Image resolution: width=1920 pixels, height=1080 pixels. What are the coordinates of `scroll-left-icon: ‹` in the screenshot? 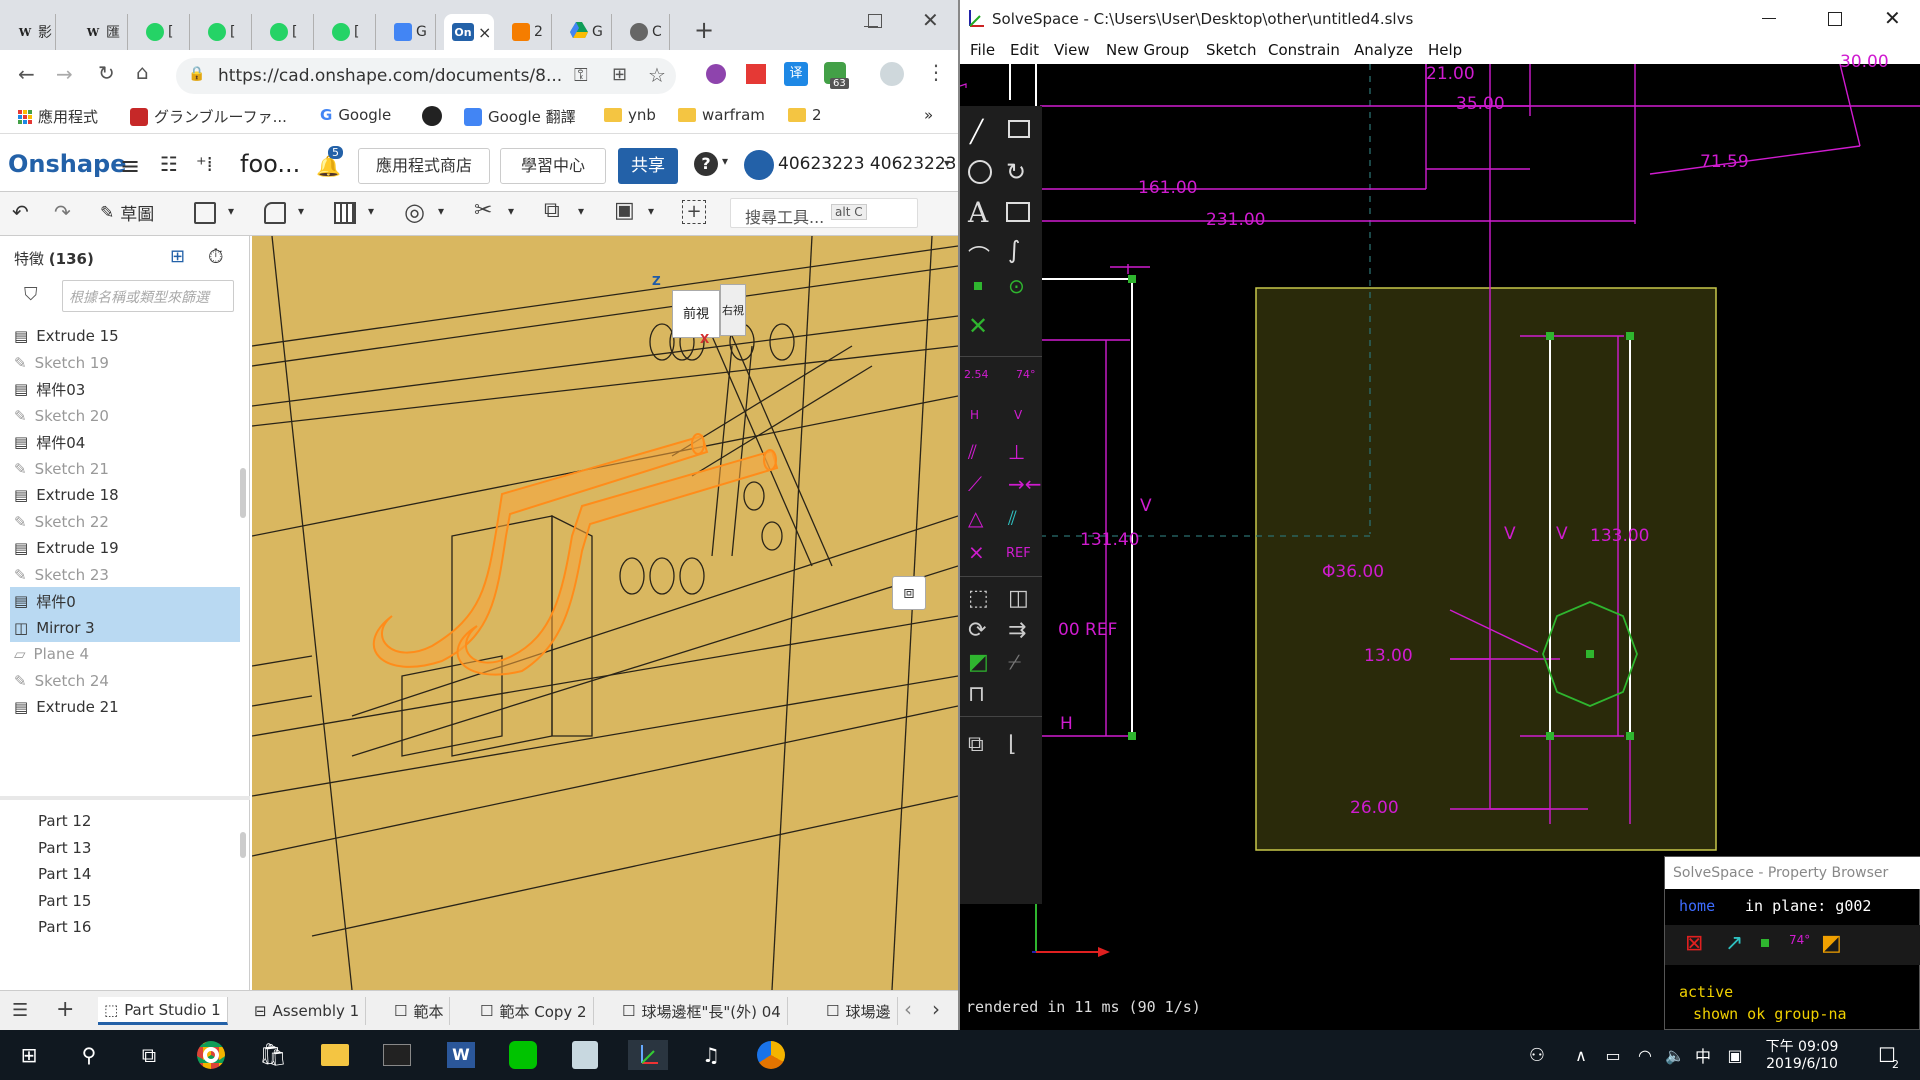 It's located at (908, 1009).